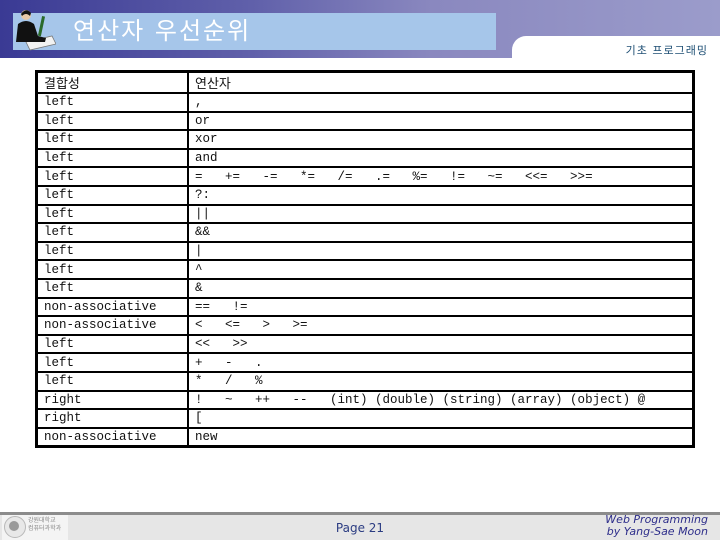 The image size is (720, 540). I want to click on operators-cell: ?:, so click(441, 195).